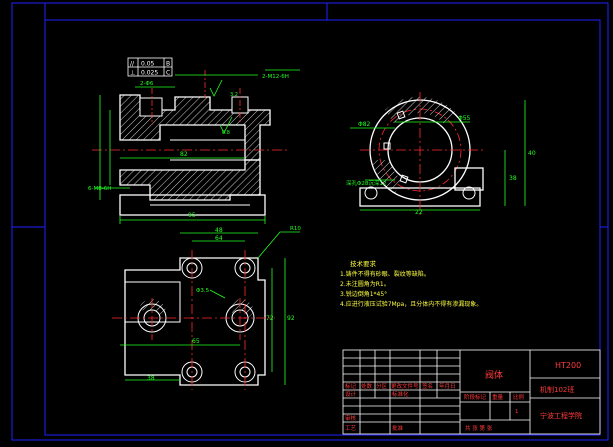  I want to click on roughness-label-1: 3.2, so click(234, 95).